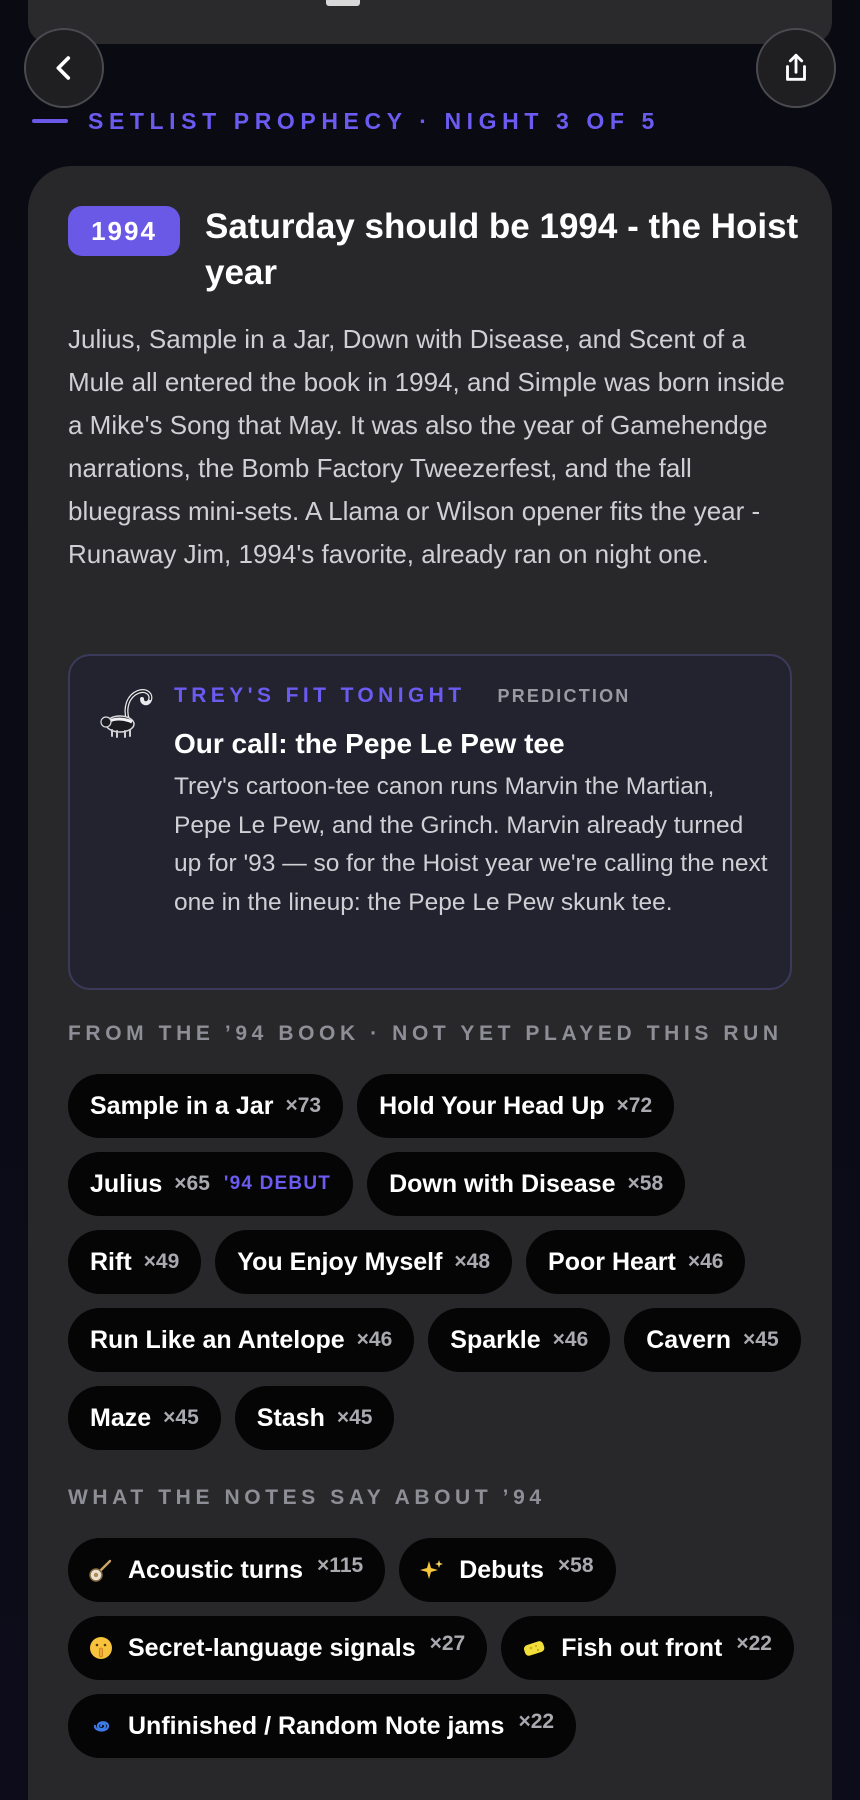 The image size is (860, 1800). I want to click on back-button, so click(64, 68).